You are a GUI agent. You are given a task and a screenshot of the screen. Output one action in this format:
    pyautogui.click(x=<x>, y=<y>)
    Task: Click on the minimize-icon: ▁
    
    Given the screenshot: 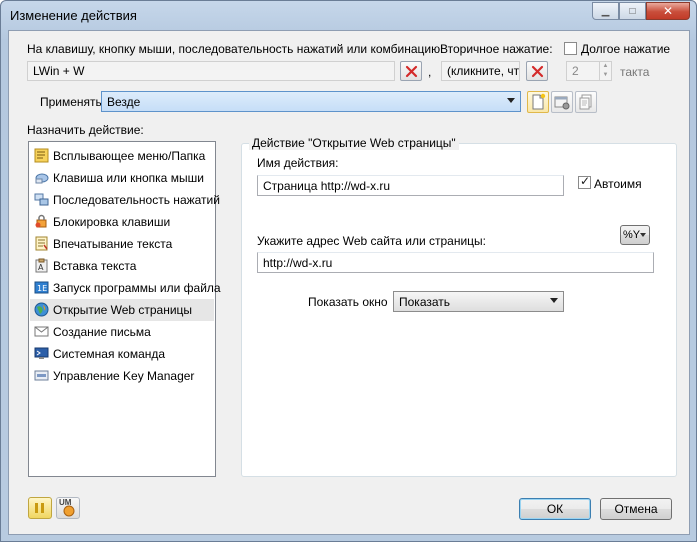 What is the action you would take?
    pyautogui.click(x=605, y=11)
    